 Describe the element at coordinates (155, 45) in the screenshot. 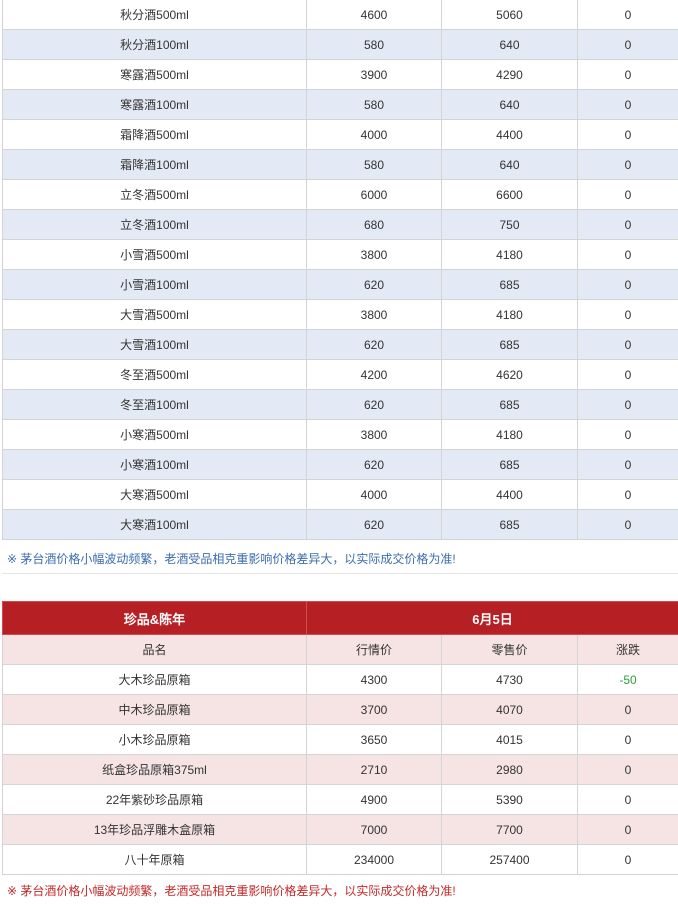

I see `cell-name: 秋分酒100ml` at that location.